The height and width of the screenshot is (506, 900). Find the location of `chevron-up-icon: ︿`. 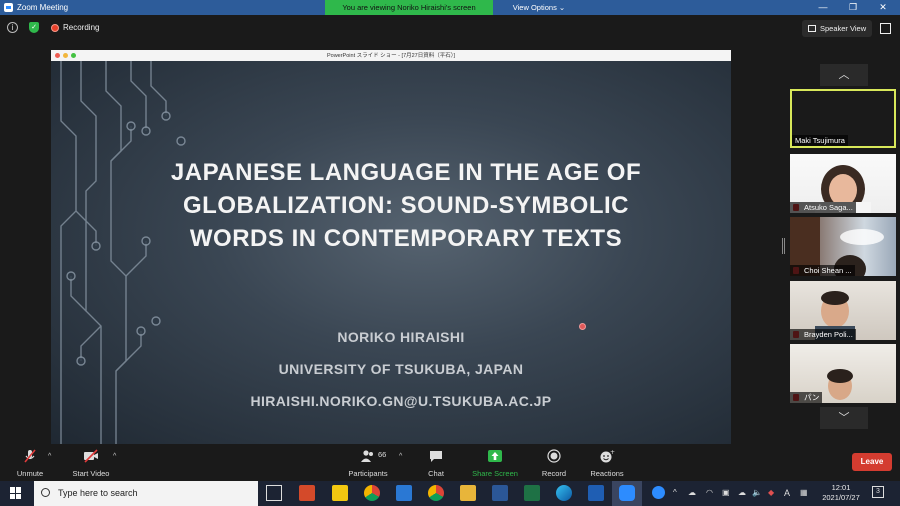

chevron-up-icon: ︿ is located at coordinates (844, 75).